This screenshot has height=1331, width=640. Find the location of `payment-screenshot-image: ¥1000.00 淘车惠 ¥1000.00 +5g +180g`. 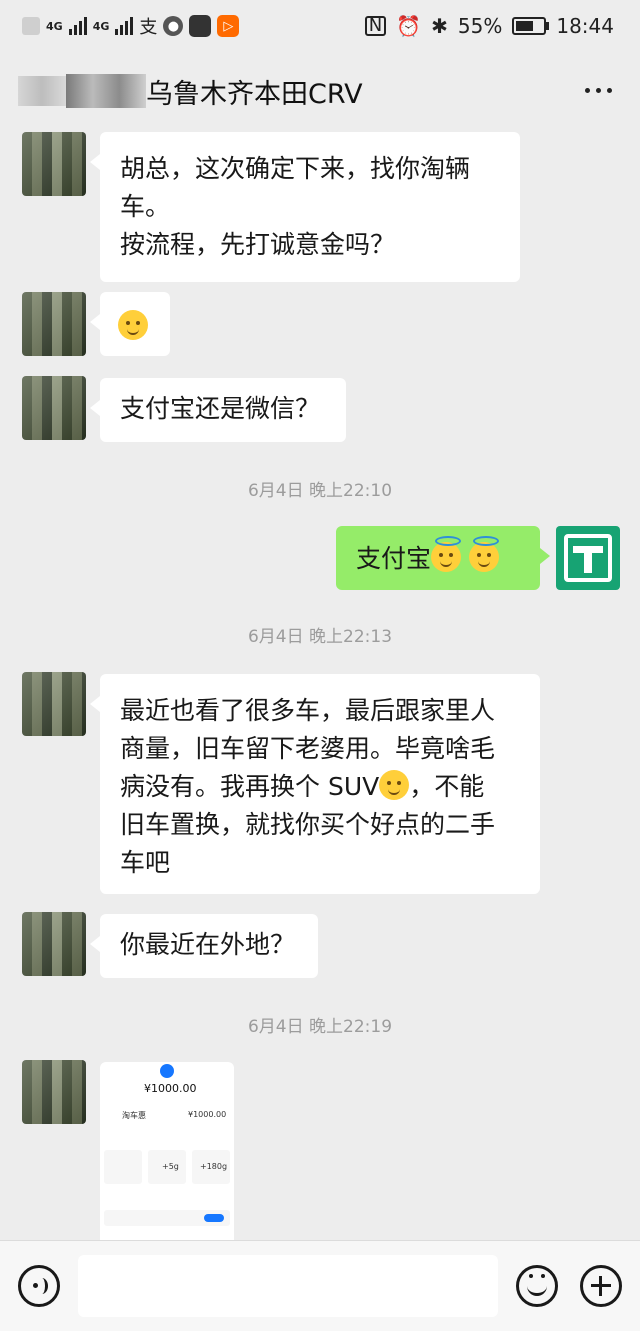

payment-screenshot-image: ¥1000.00 淘车惠 ¥1000.00 +5g +180g is located at coordinates (167, 1151).